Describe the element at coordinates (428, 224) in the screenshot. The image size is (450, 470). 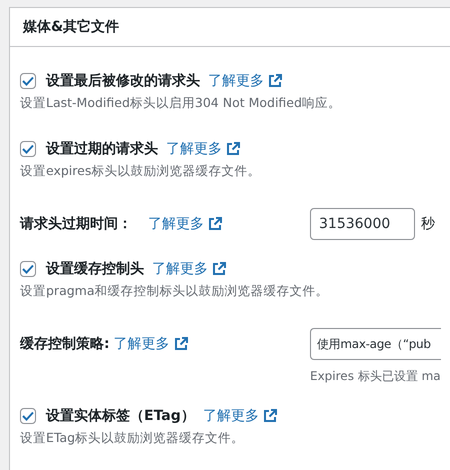
I see `unit-label: 秒` at that location.